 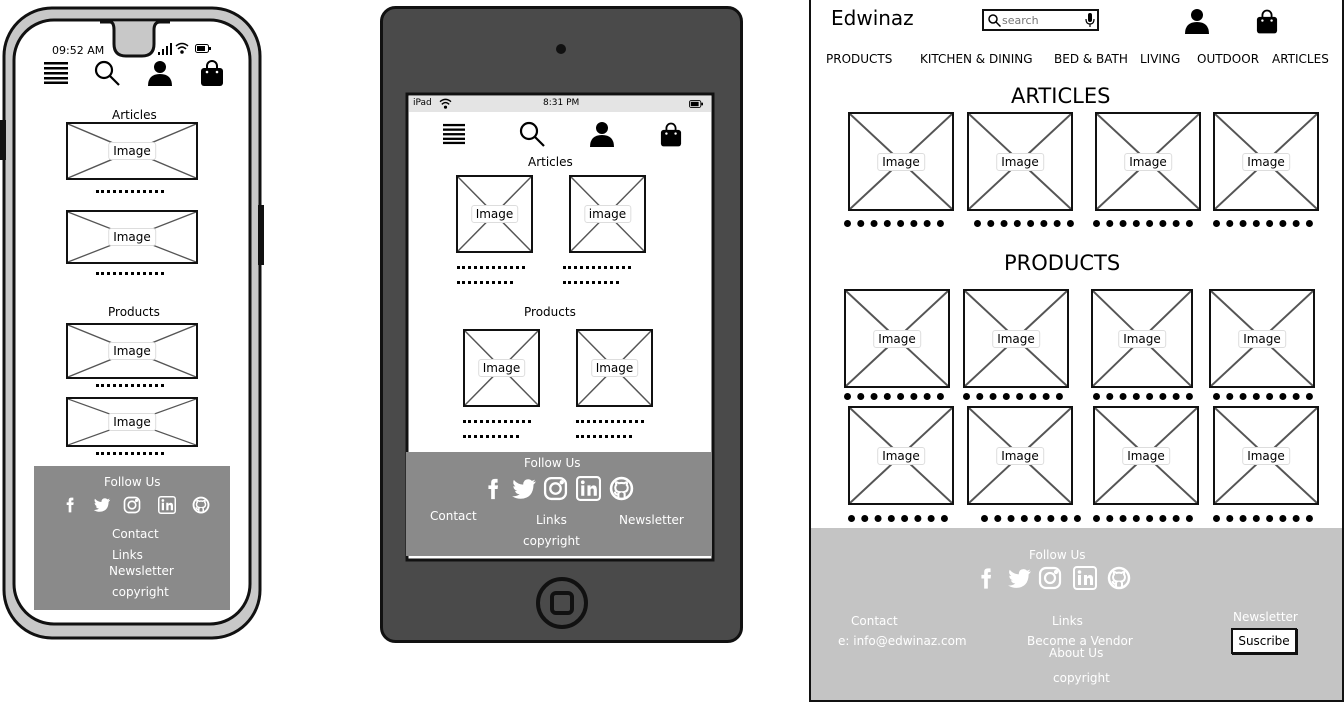 What do you see at coordinates (976, 59) in the screenshot?
I see `nav-kitchen-dining: KITCHEN & DINING` at bounding box center [976, 59].